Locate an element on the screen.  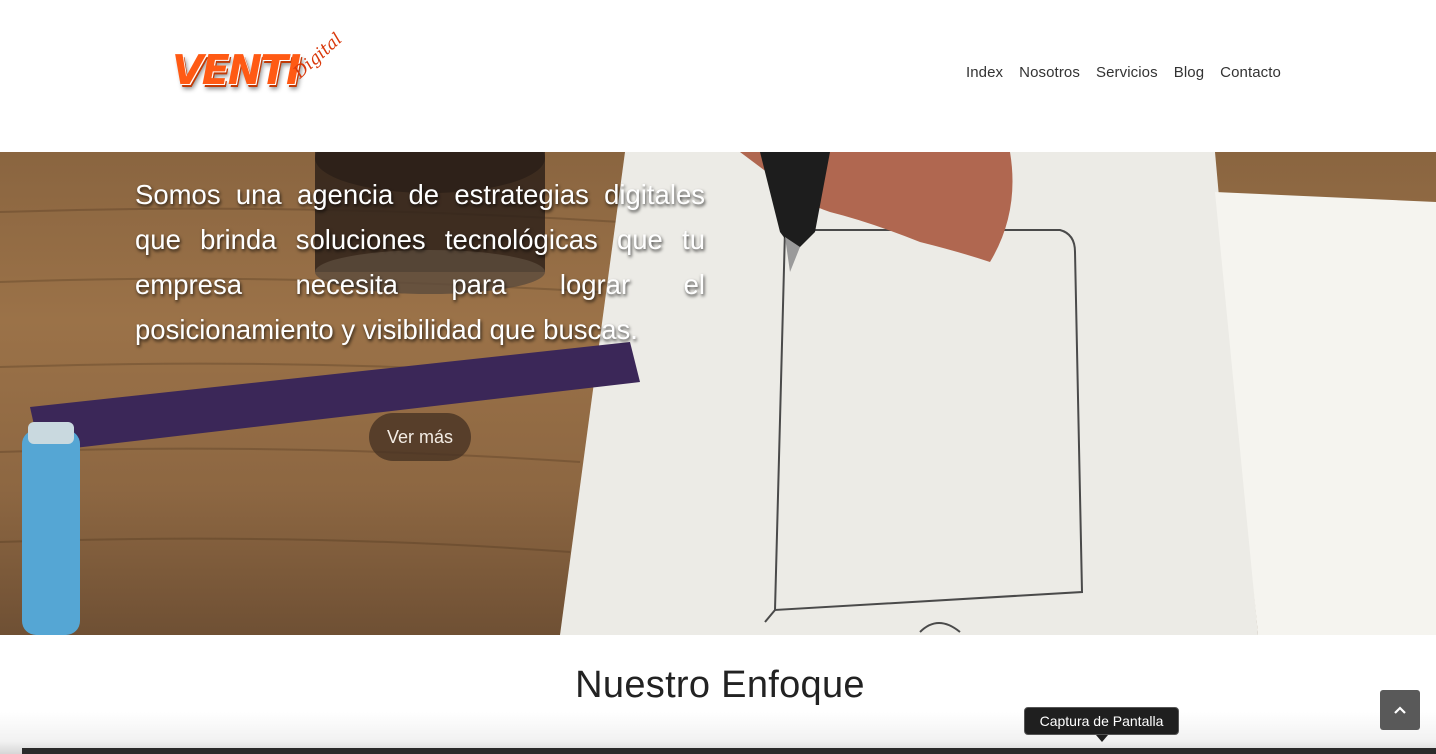
dock-bar is located at coordinates (729, 751).